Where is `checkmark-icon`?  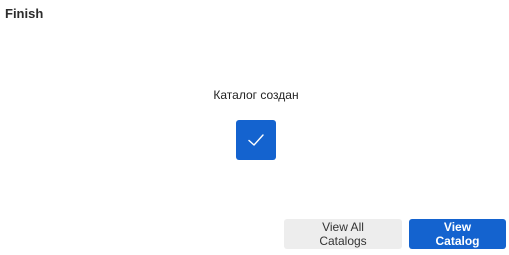 checkmark-icon is located at coordinates (256, 140).